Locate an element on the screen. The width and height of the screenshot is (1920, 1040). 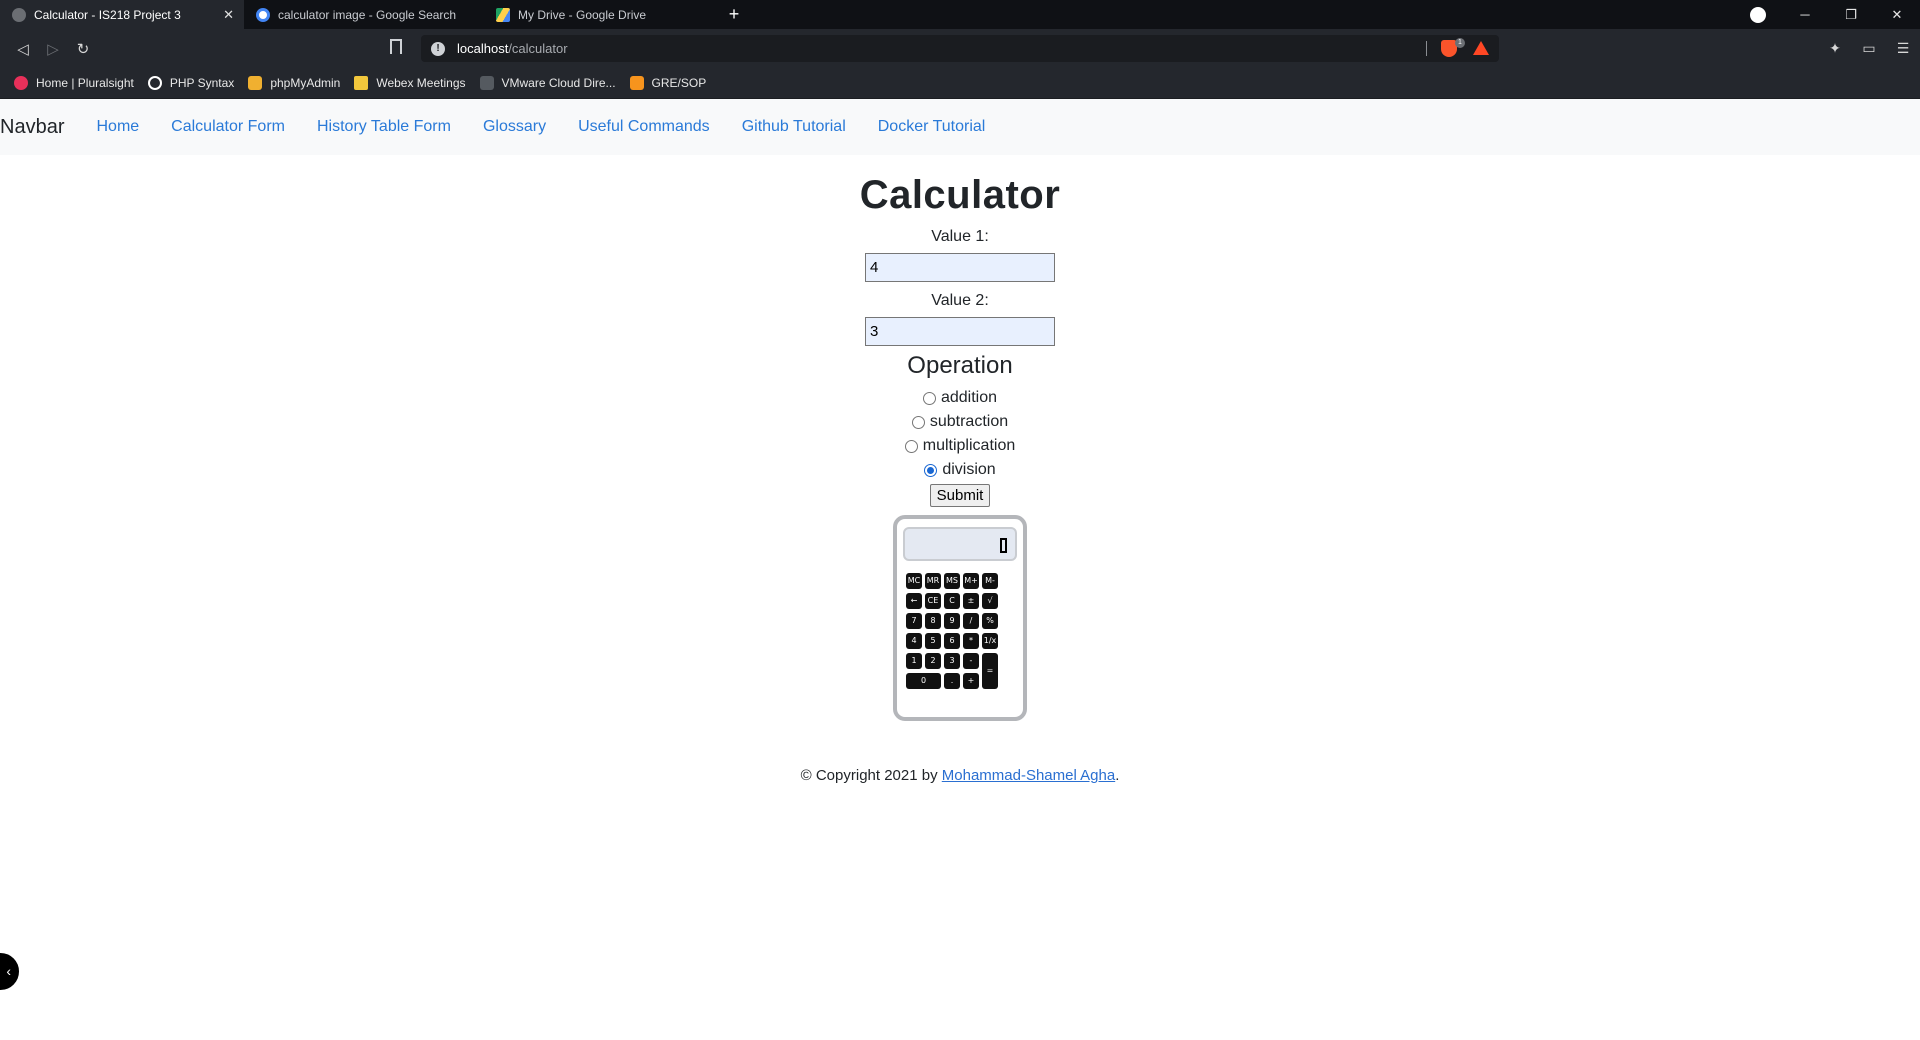
calculator-key: 2 is located at coordinates (933, 661).